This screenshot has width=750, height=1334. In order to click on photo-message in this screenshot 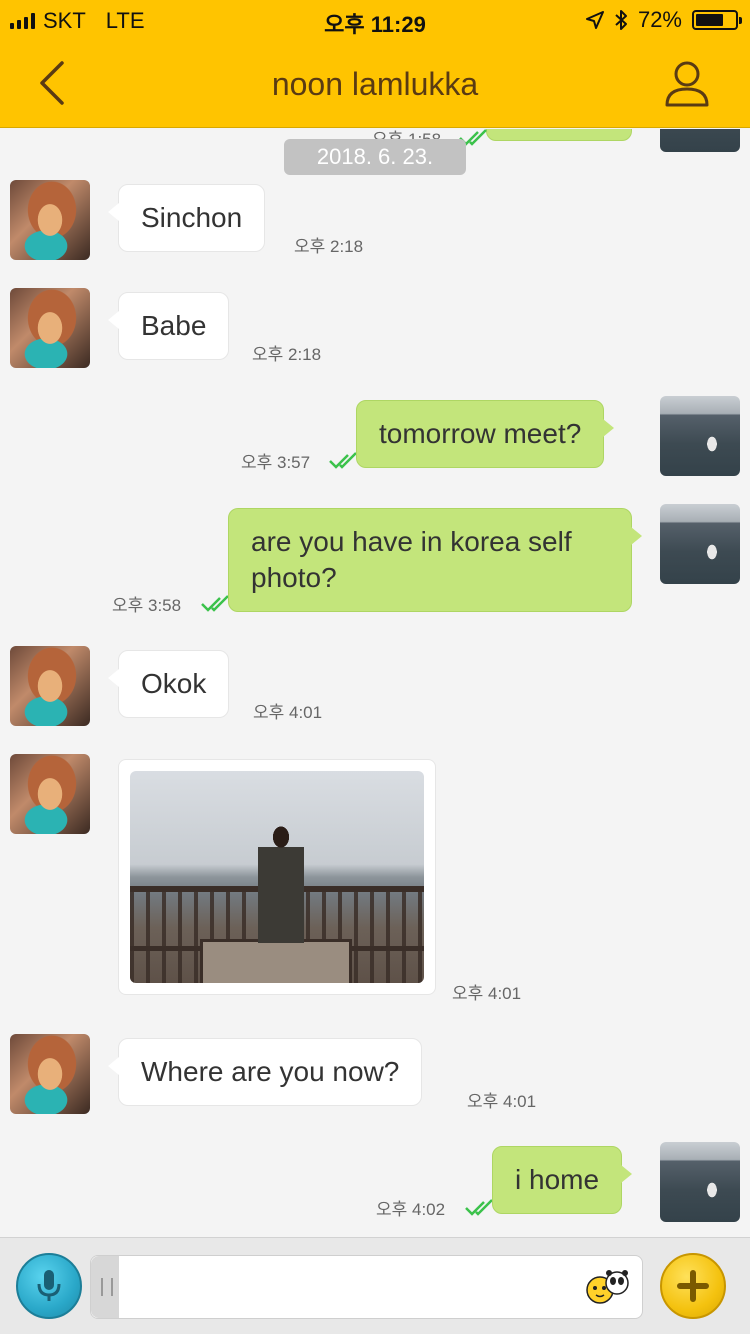, I will do `click(277, 877)`.